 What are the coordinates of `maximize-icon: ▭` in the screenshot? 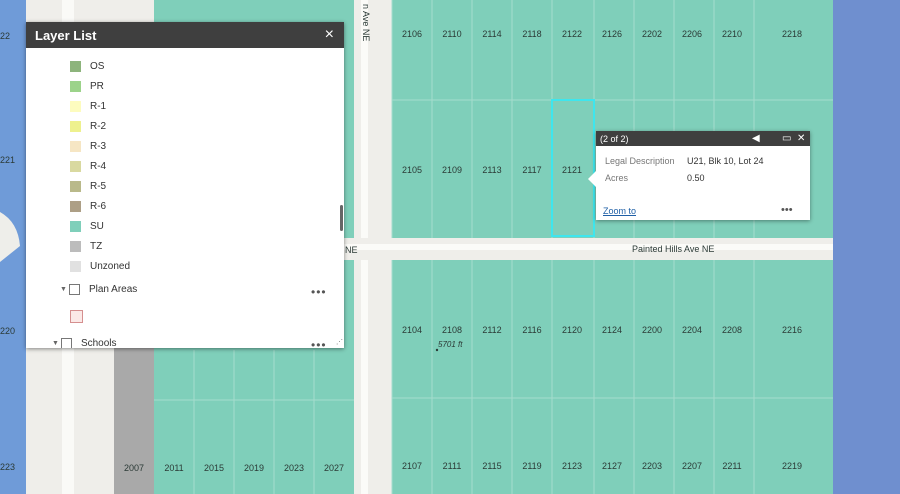 It's located at (786, 138).